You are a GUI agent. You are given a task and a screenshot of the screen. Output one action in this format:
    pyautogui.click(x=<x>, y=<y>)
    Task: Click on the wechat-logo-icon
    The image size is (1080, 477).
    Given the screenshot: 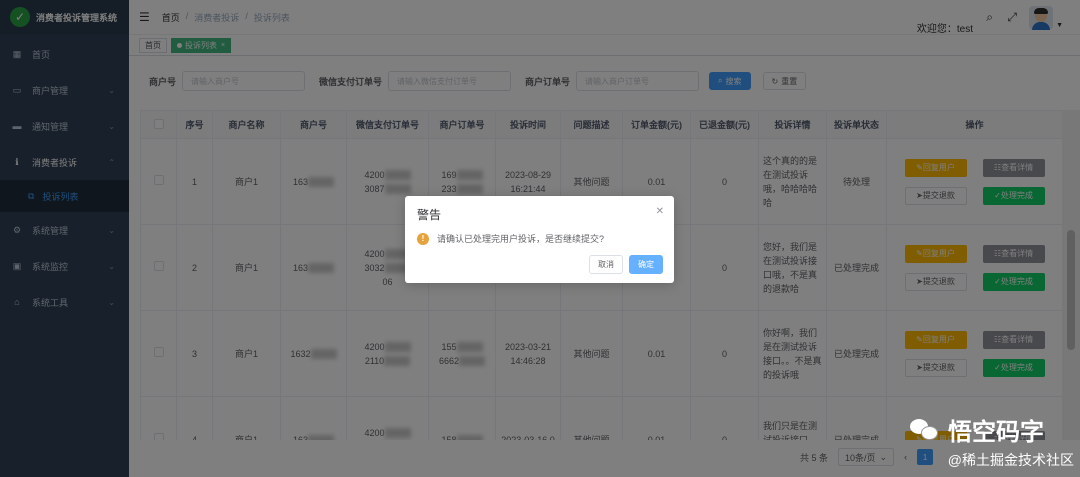 What is the action you would take?
    pyautogui.click(x=925, y=429)
    